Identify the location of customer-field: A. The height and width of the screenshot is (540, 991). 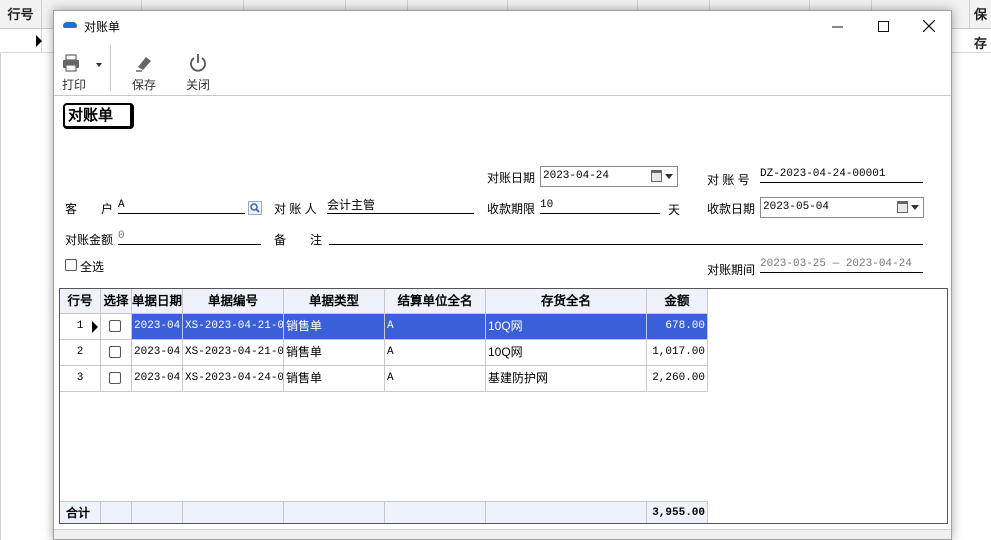
(181, 206).